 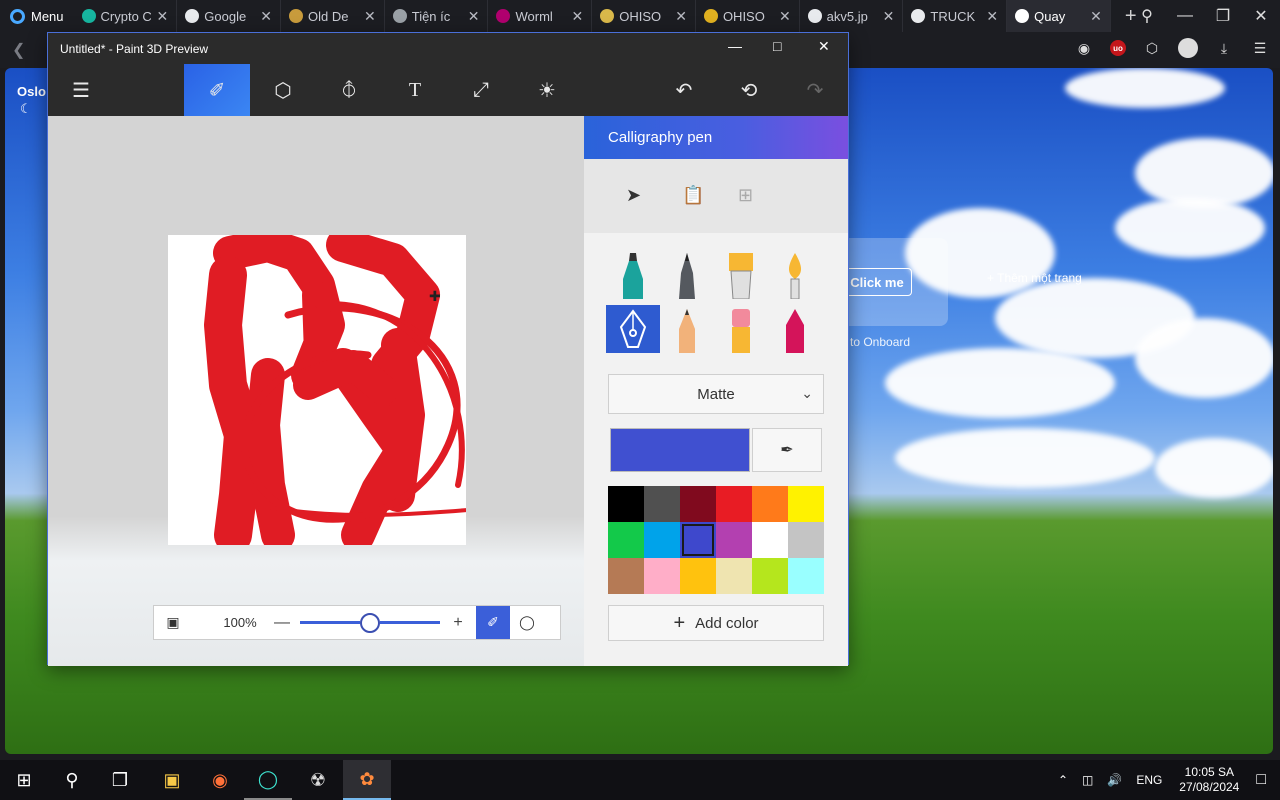 I want to click on brushes-icon: ✐, so click(x=217, y=90).